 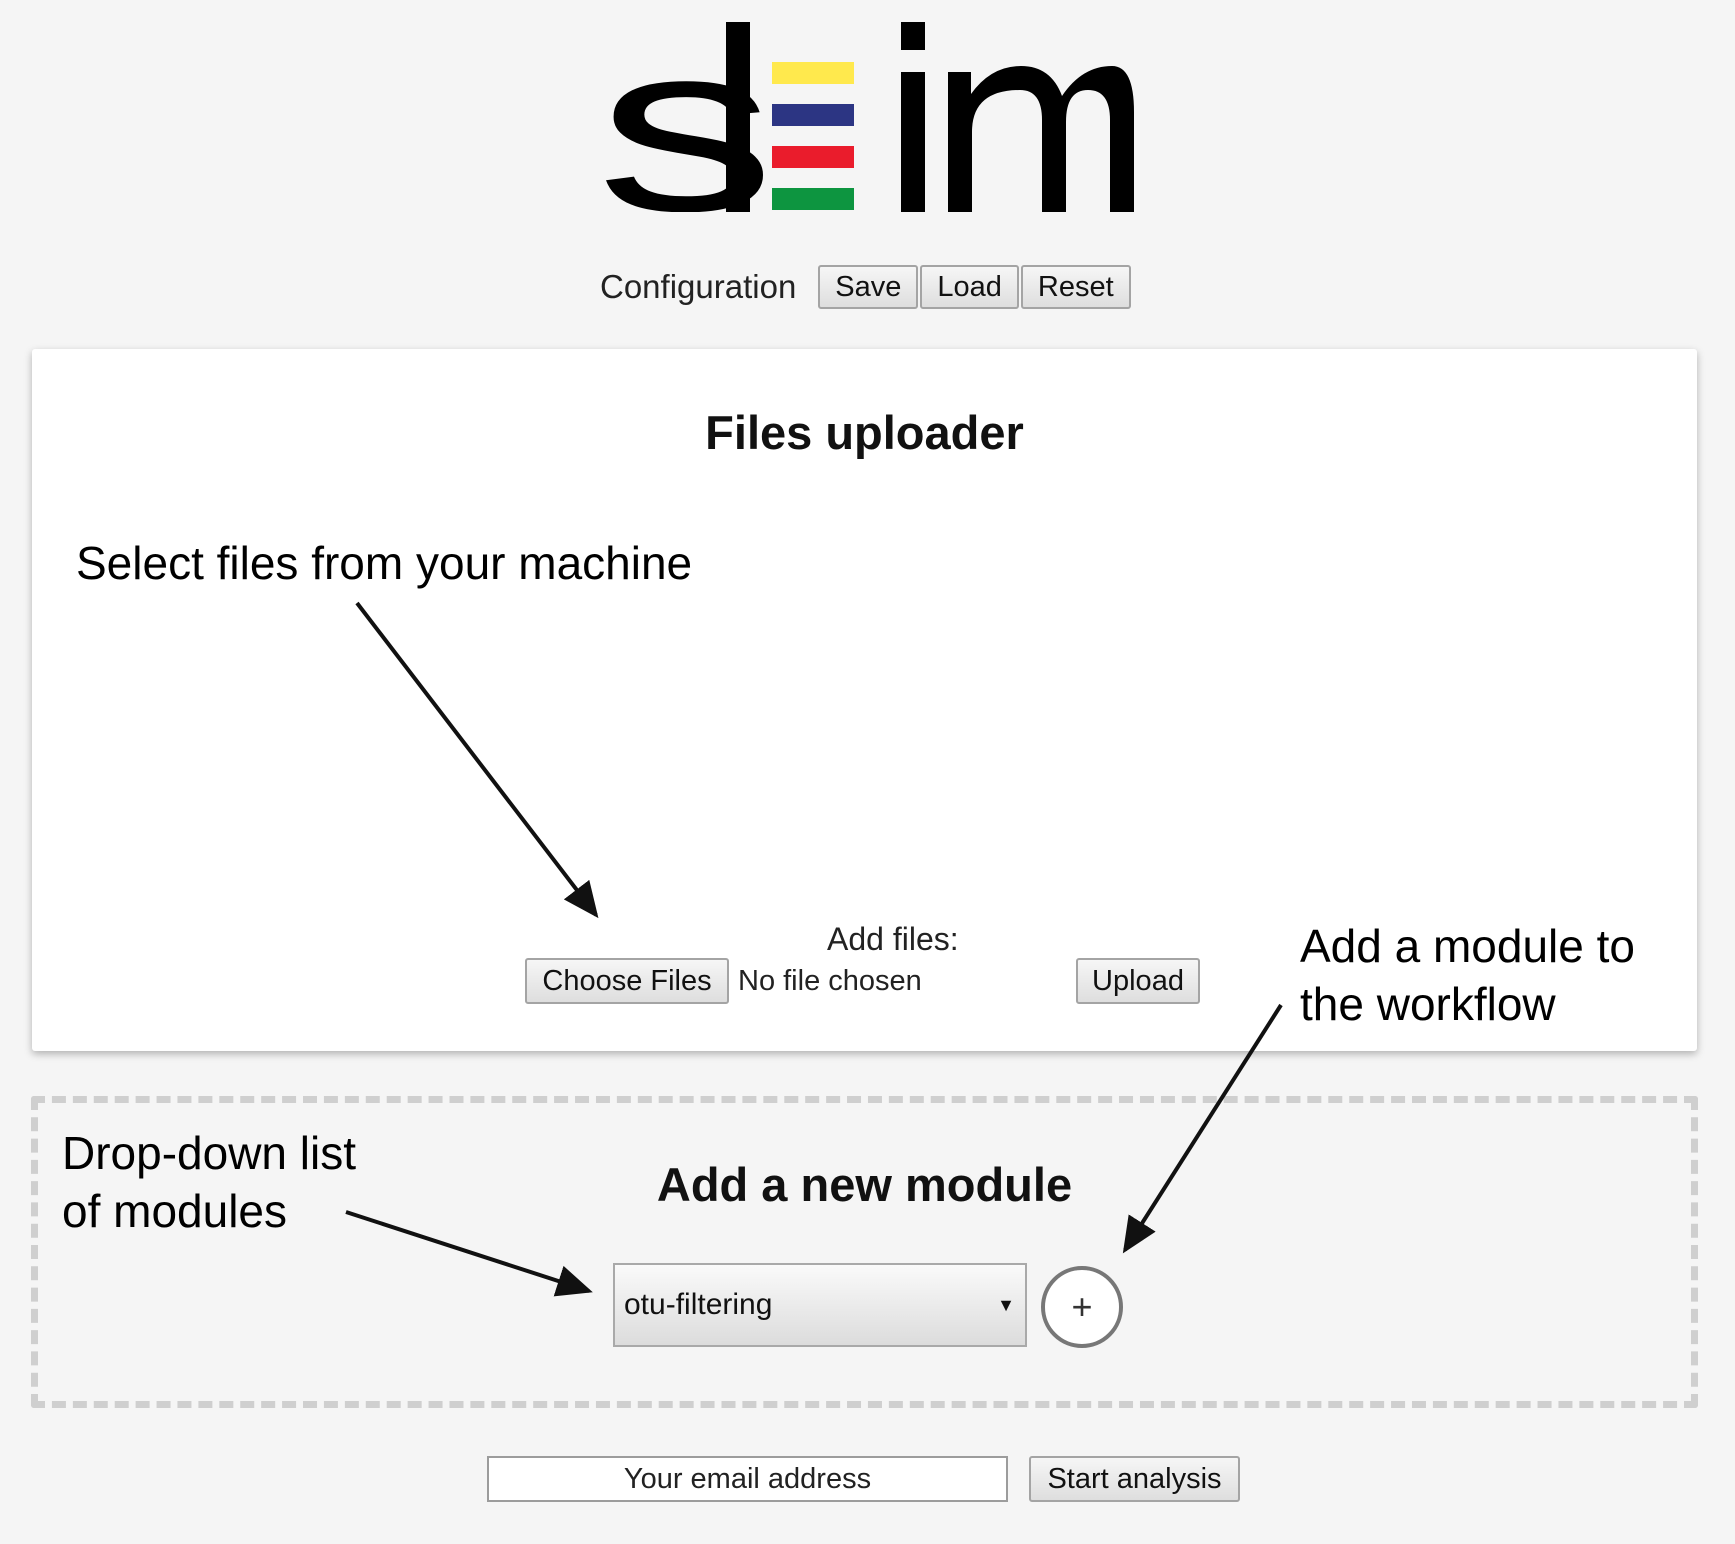 I want to click on no-file-chosen-text: No file chosen, so click(x=830, y=981).